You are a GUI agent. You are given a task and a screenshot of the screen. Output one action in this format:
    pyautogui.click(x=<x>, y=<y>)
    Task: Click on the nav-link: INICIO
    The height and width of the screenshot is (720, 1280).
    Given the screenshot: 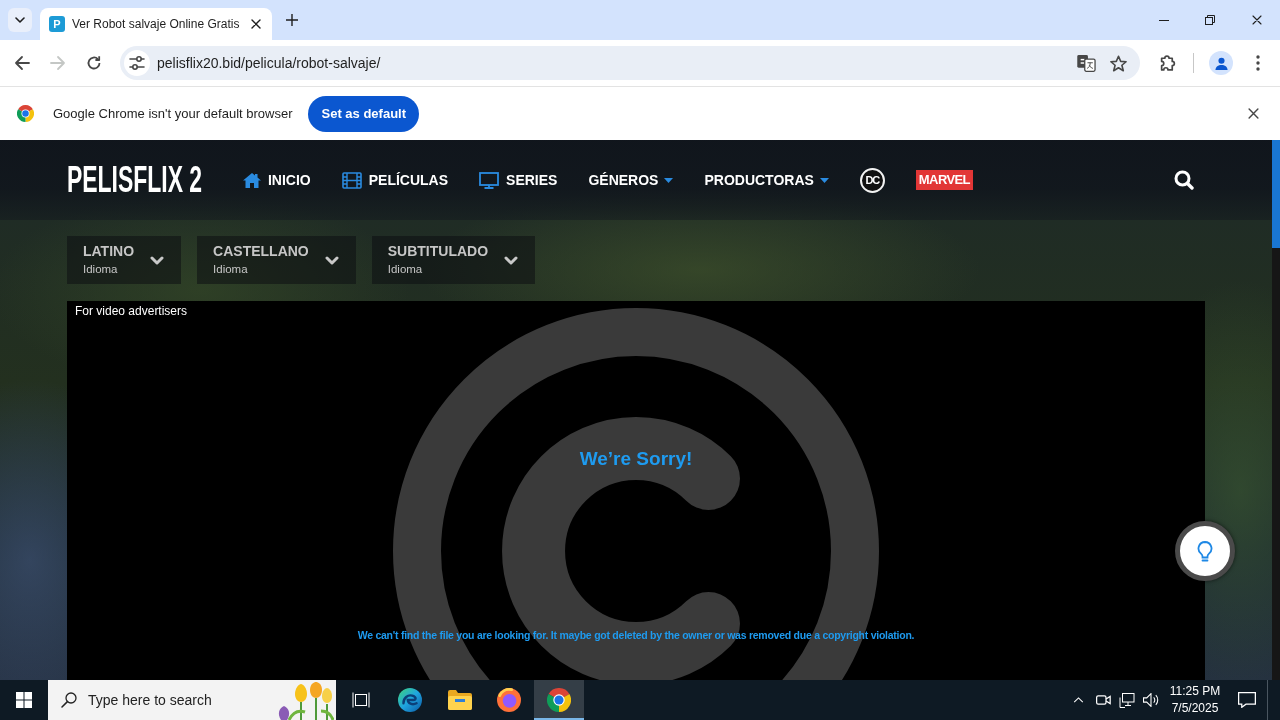 What is the action you would take?
    pyautogui.click(x=276, y=180)
    